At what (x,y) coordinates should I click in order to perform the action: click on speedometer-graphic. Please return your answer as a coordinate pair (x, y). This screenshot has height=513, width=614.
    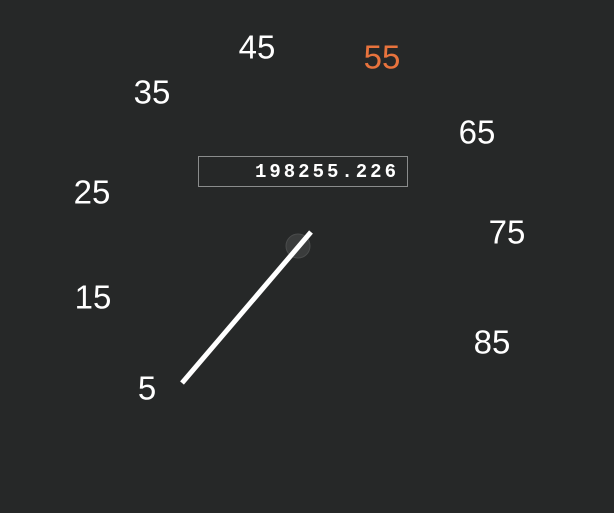
    Looking at the image, I should click on (246, 307).